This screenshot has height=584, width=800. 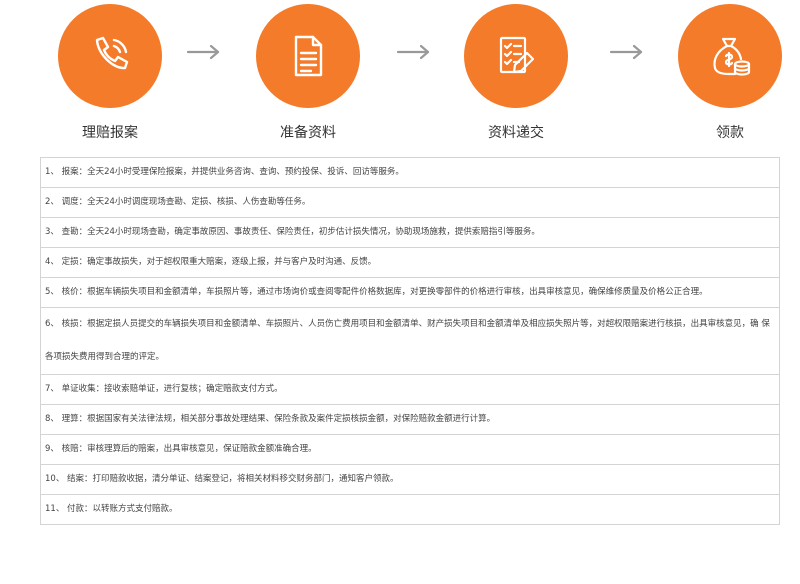 I want to click on table-cell: 9、 核赔：审核理算后的赔案，出具审核意见，保证赔款金额准确合理。, so click(x=410, y=449).